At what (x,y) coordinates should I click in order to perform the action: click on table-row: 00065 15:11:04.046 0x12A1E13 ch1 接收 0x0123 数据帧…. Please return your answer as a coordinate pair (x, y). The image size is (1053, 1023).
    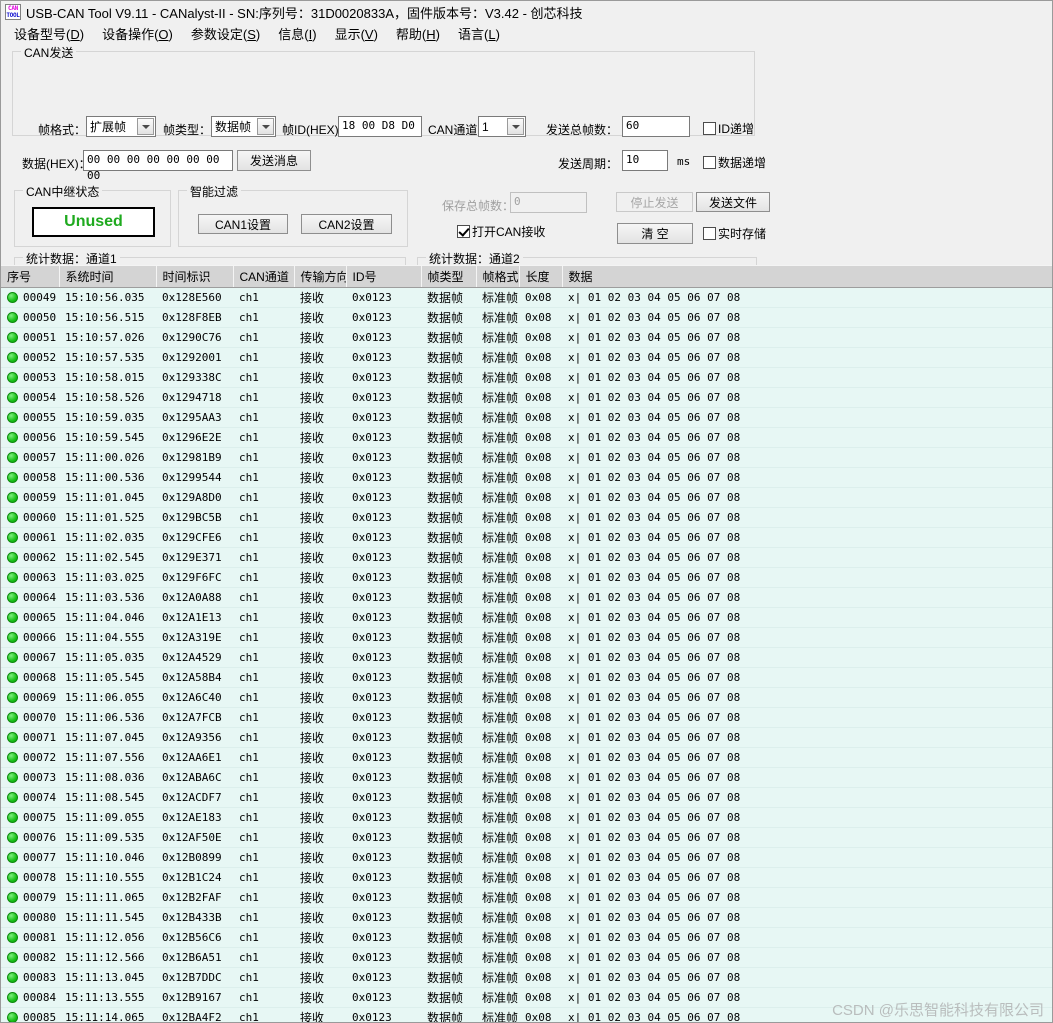
    Looking at the image, I should click on (526, 617).